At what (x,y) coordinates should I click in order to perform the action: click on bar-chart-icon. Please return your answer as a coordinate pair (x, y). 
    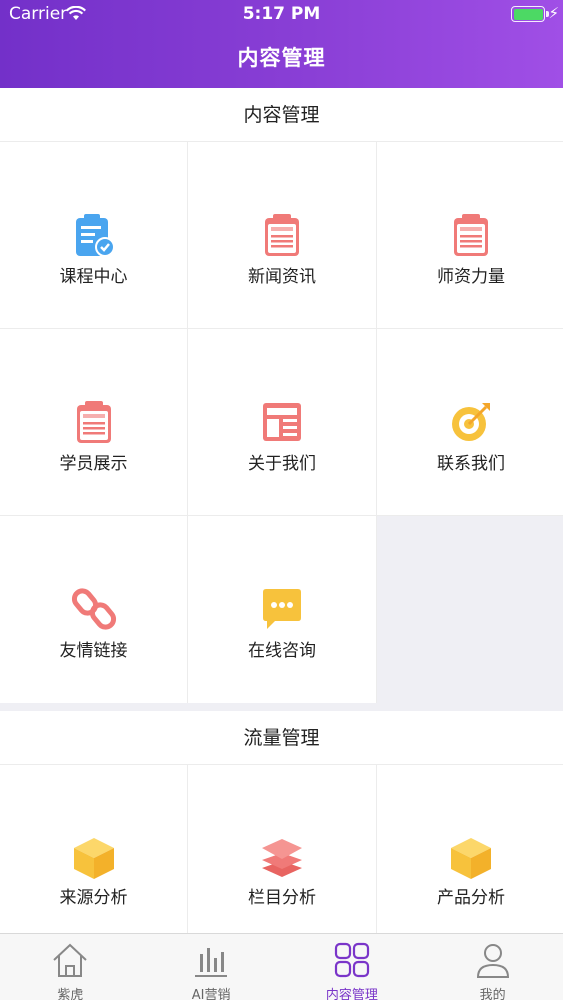
    Looking at the image, I should click on (211, 962).